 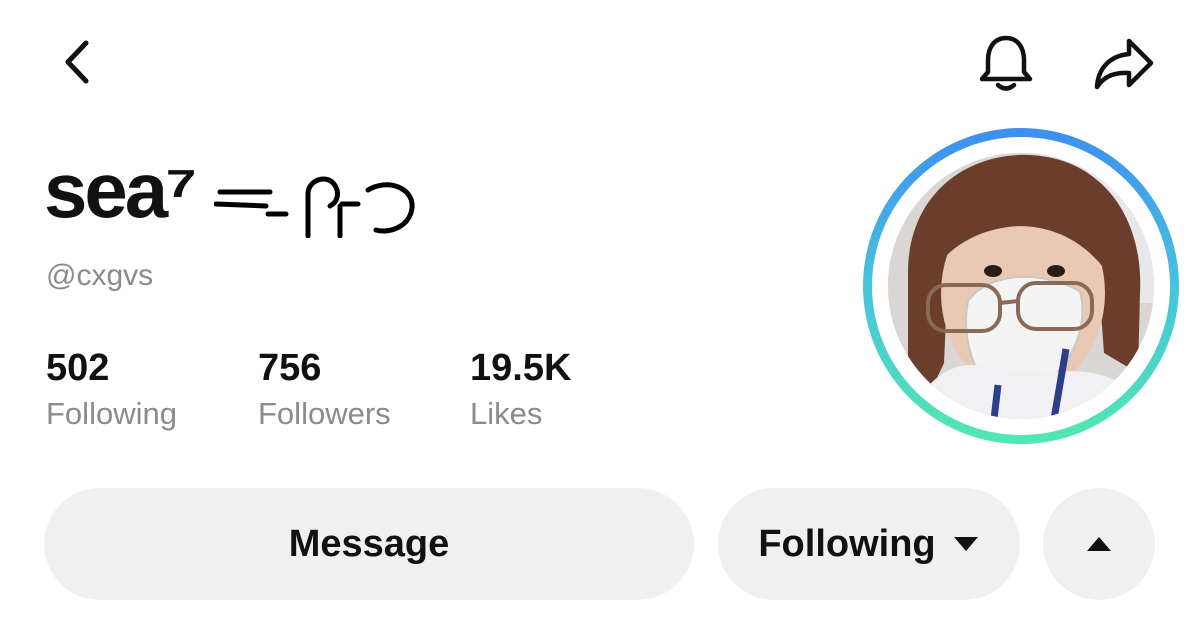 I want to click on back-button, so click(x=76, y=62).